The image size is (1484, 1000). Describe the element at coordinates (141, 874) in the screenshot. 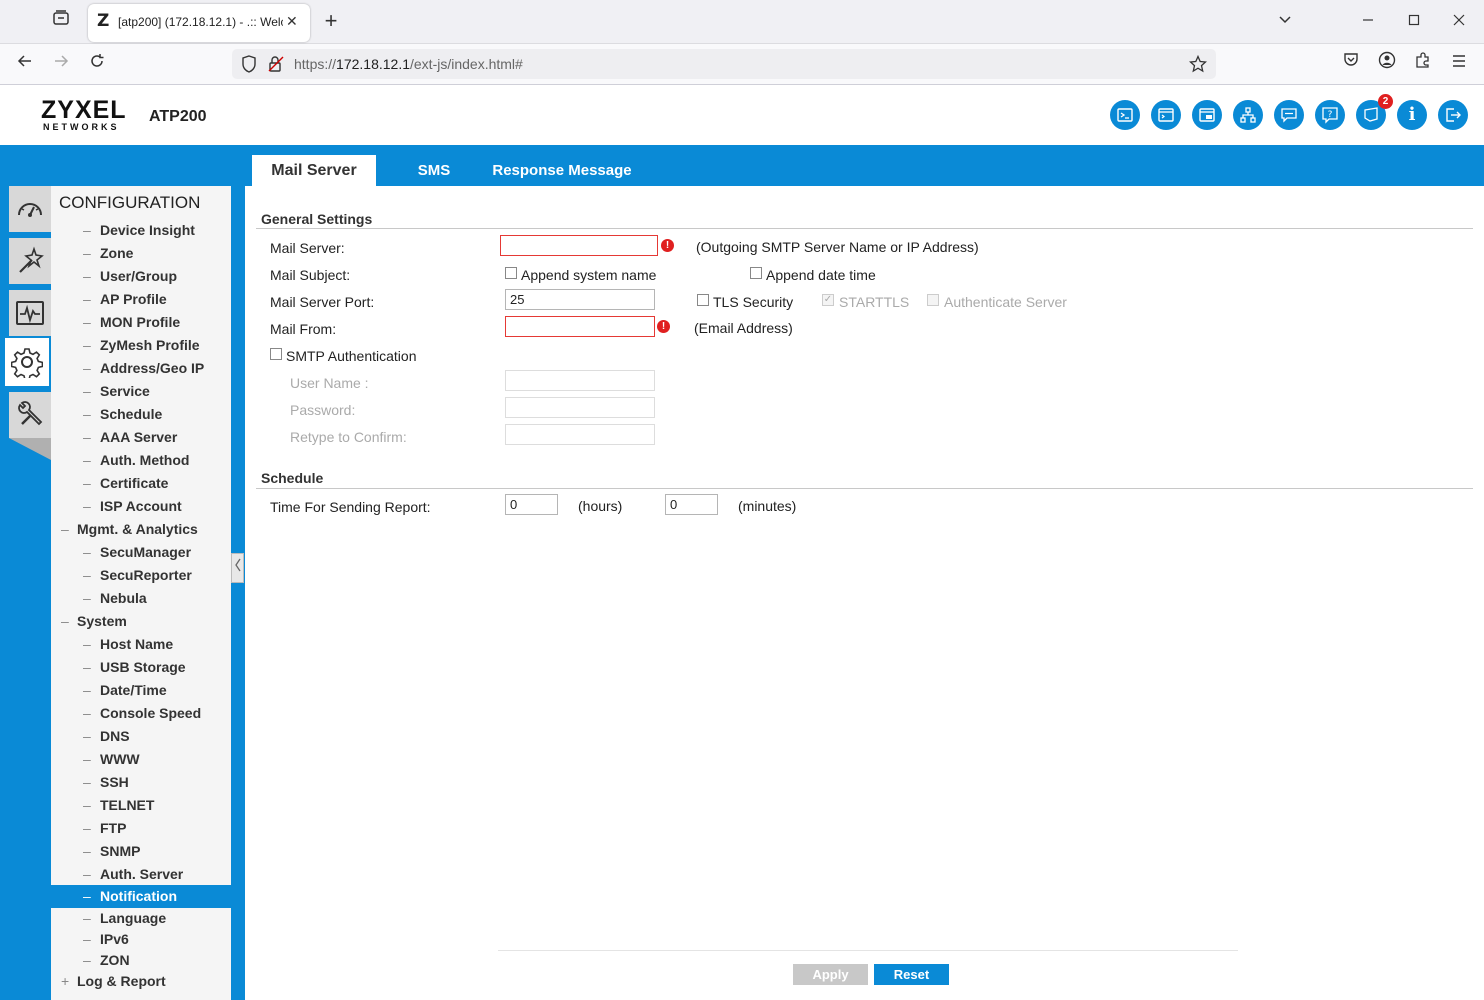

I see `menu-item-auth-server: – Auth. Server` at that location.